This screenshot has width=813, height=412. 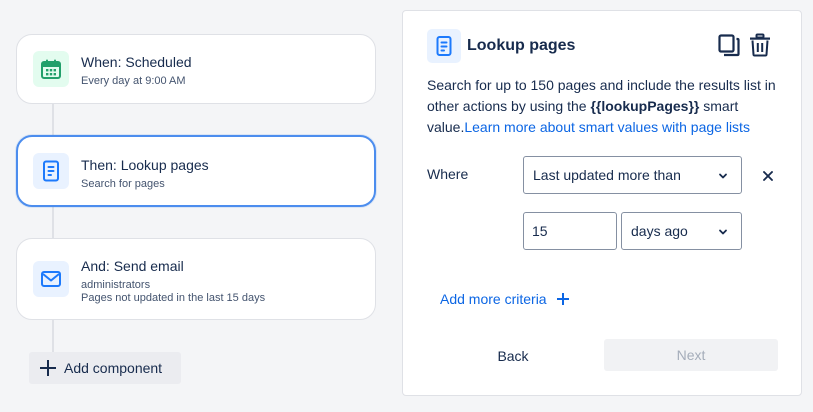 What do you see at coordinates (51, 279) in the screenshot?
I see `mail-icon` at bounding box center [51, 279].